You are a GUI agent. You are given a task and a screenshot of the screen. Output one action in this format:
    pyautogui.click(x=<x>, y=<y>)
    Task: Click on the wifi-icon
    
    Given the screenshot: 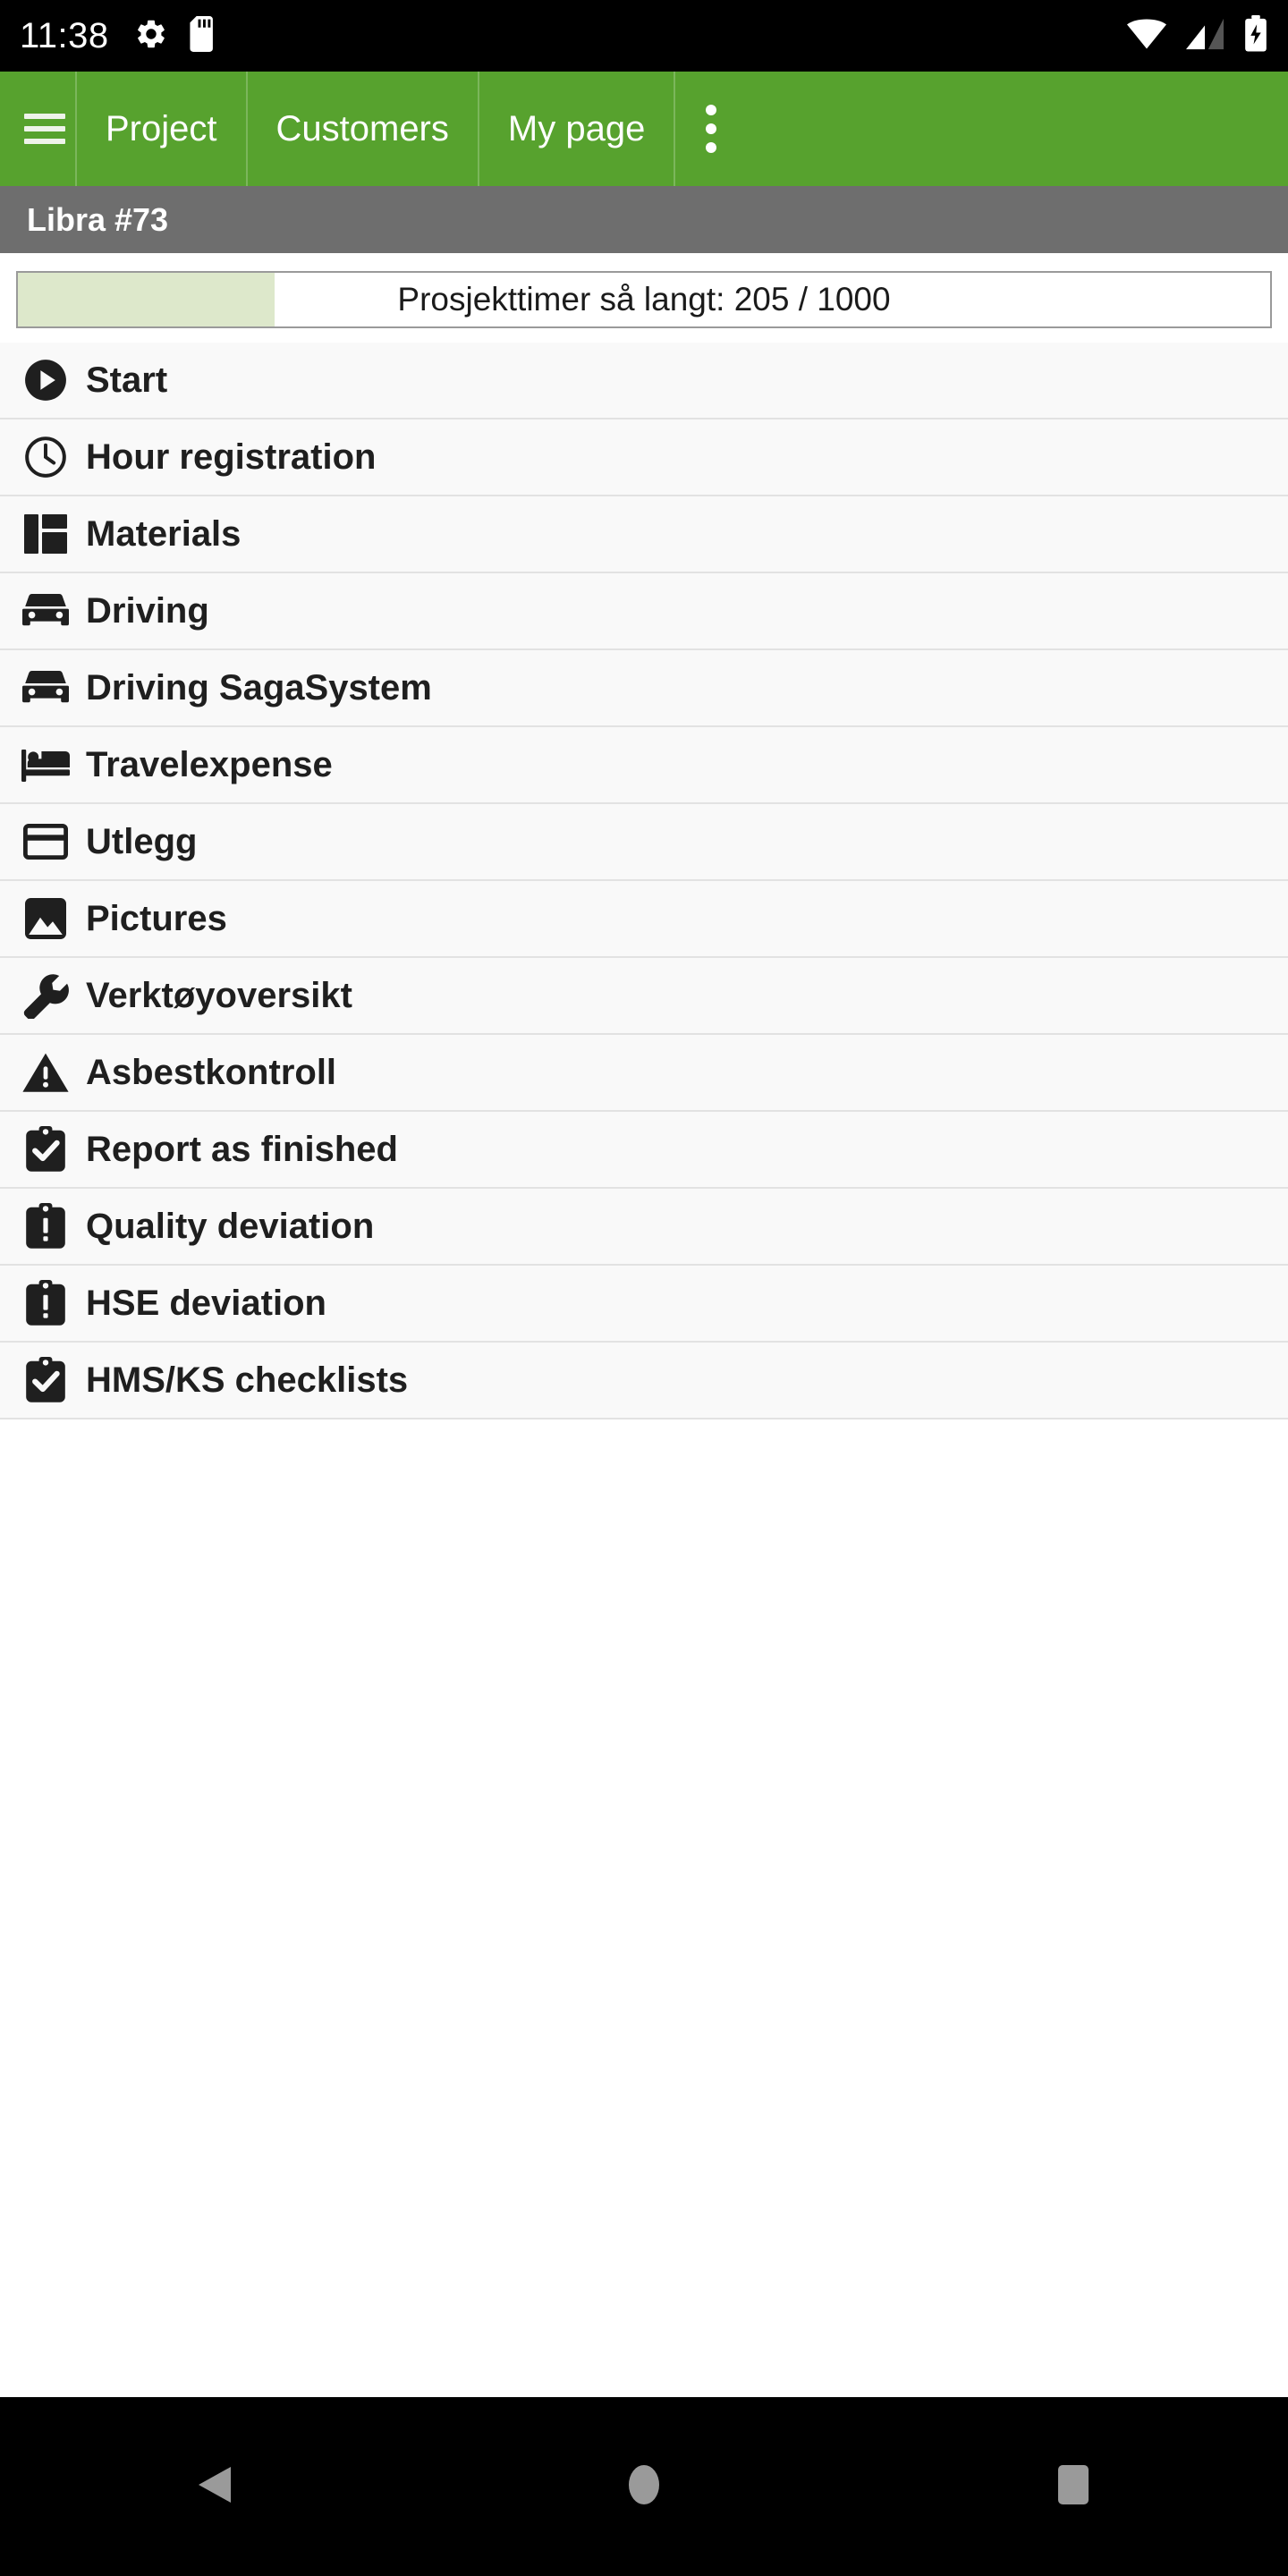 What is the action you would take?
    pyautogui.click(x=1146, y=36)
    